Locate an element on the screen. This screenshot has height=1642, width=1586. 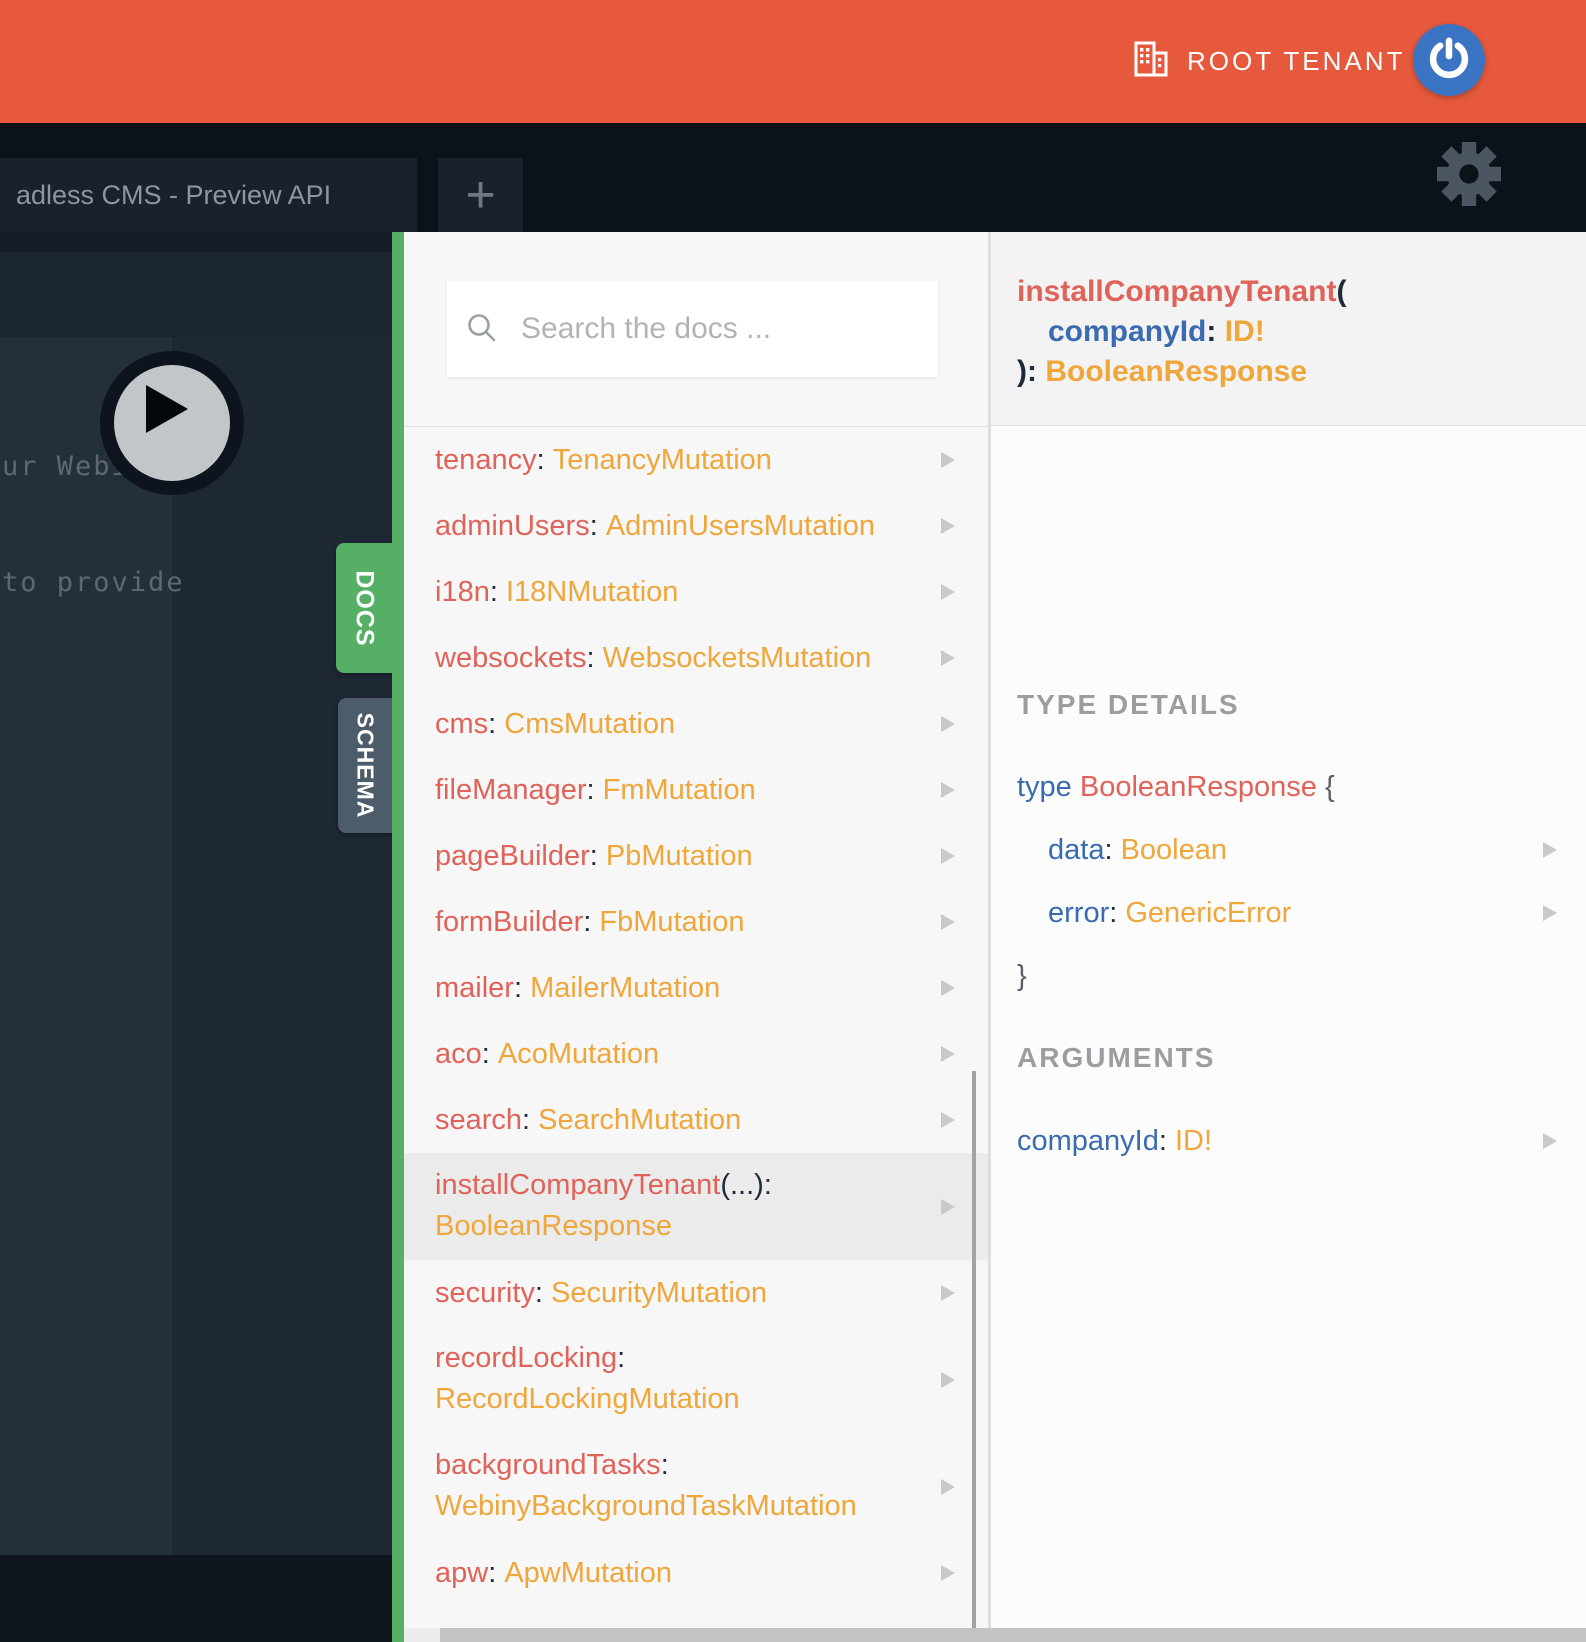
user-avatar-button is located at coordinates (1449, 60).